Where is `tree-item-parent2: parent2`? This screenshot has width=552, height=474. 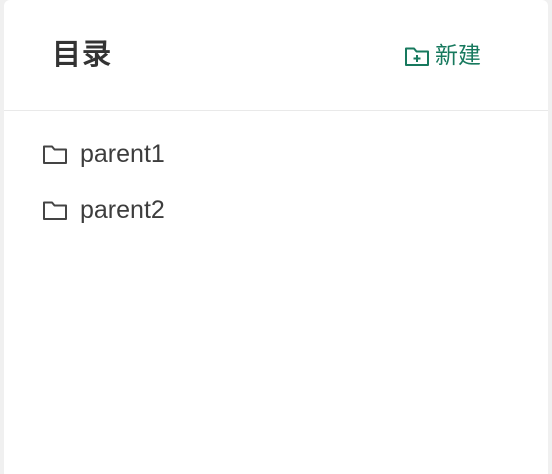 tree-item-parent2: parent2 is located at coordinates (276, 210).